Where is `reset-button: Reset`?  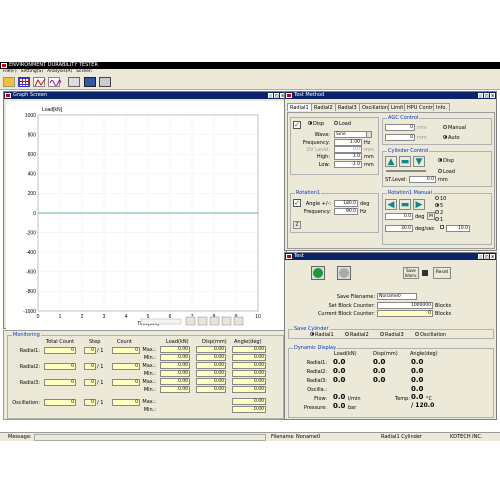 reset-button: Reset is located at coordinates (442, 273).